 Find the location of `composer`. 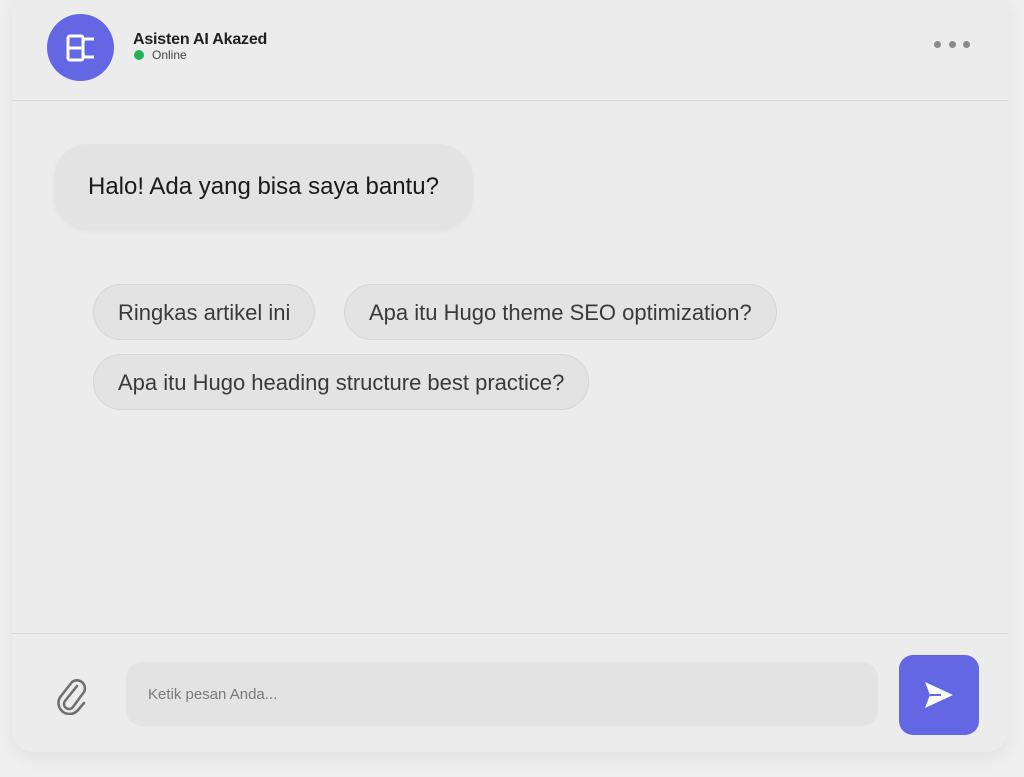

composer is located at coordinates (510, 692).